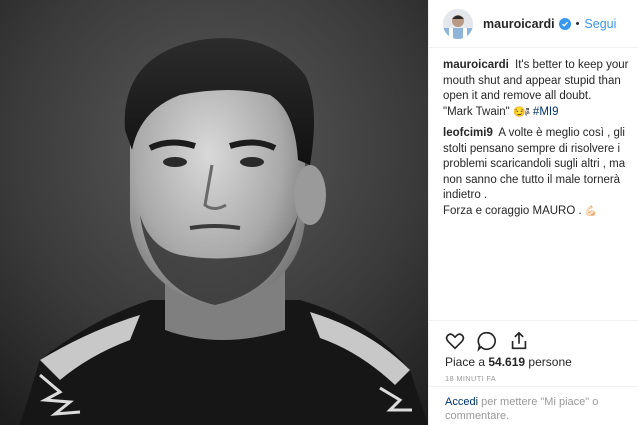 The width and height of the screenshot is (638, 425). I want to click on likes-suffix: persone, so click(550, 362).